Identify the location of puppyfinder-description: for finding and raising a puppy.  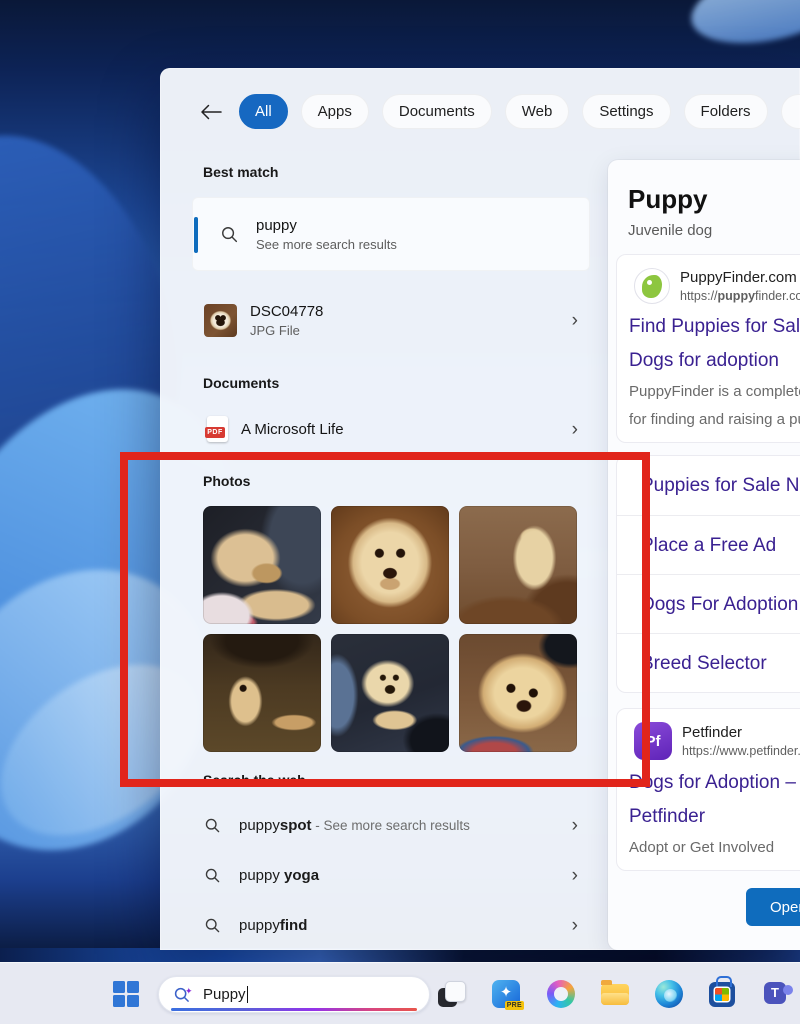
(714, 419).